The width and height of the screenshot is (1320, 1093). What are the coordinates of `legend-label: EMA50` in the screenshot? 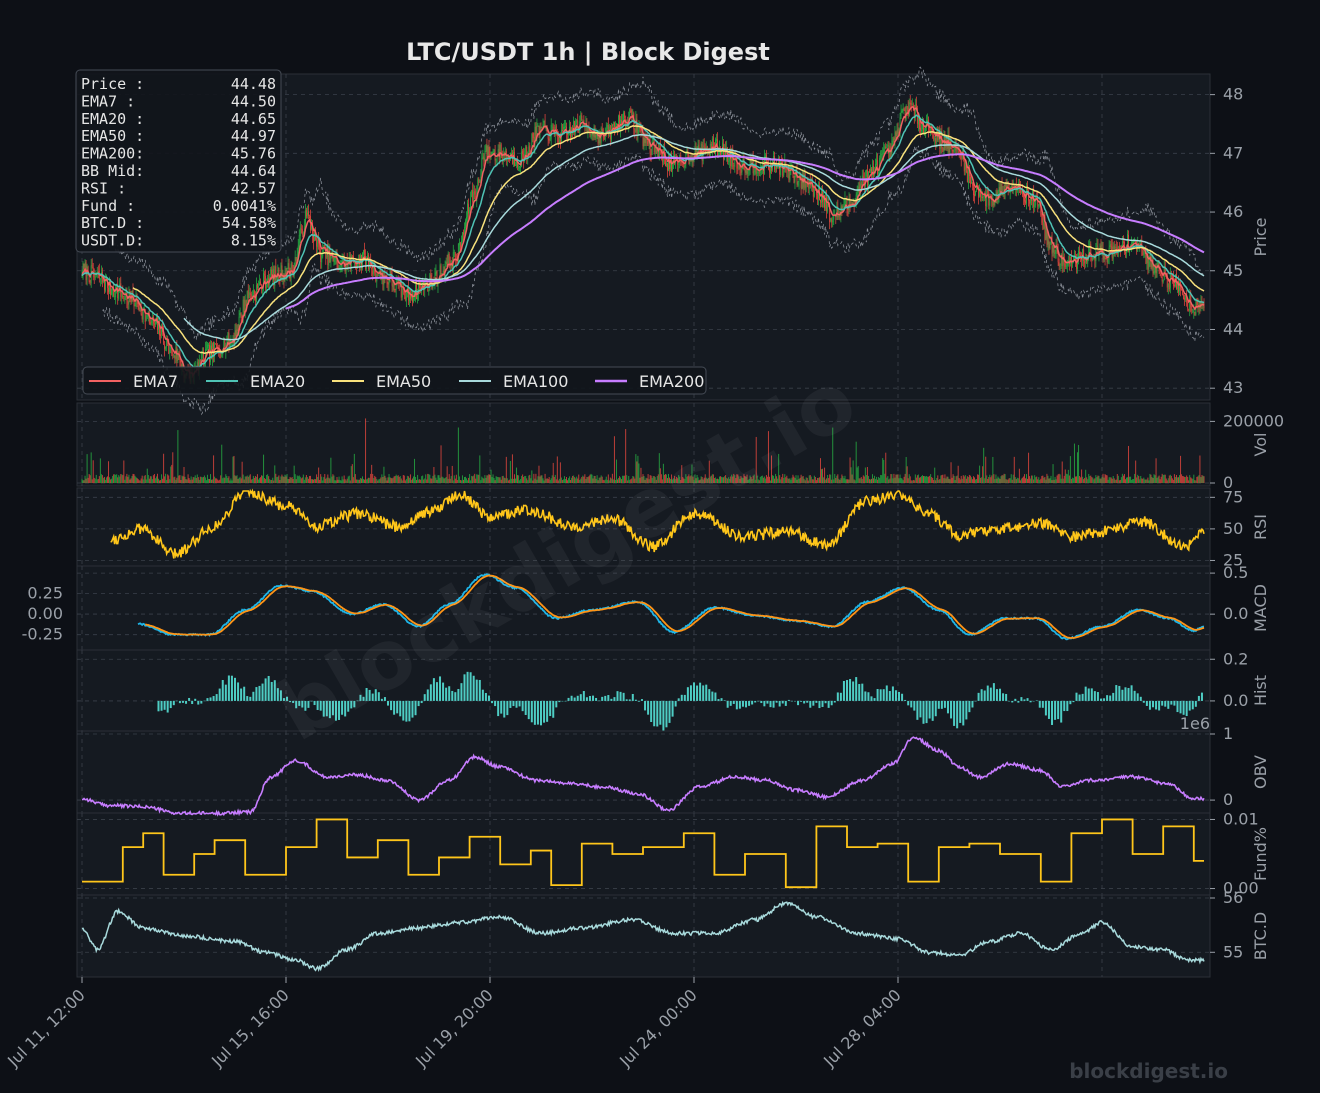 It's located at (403, 381).